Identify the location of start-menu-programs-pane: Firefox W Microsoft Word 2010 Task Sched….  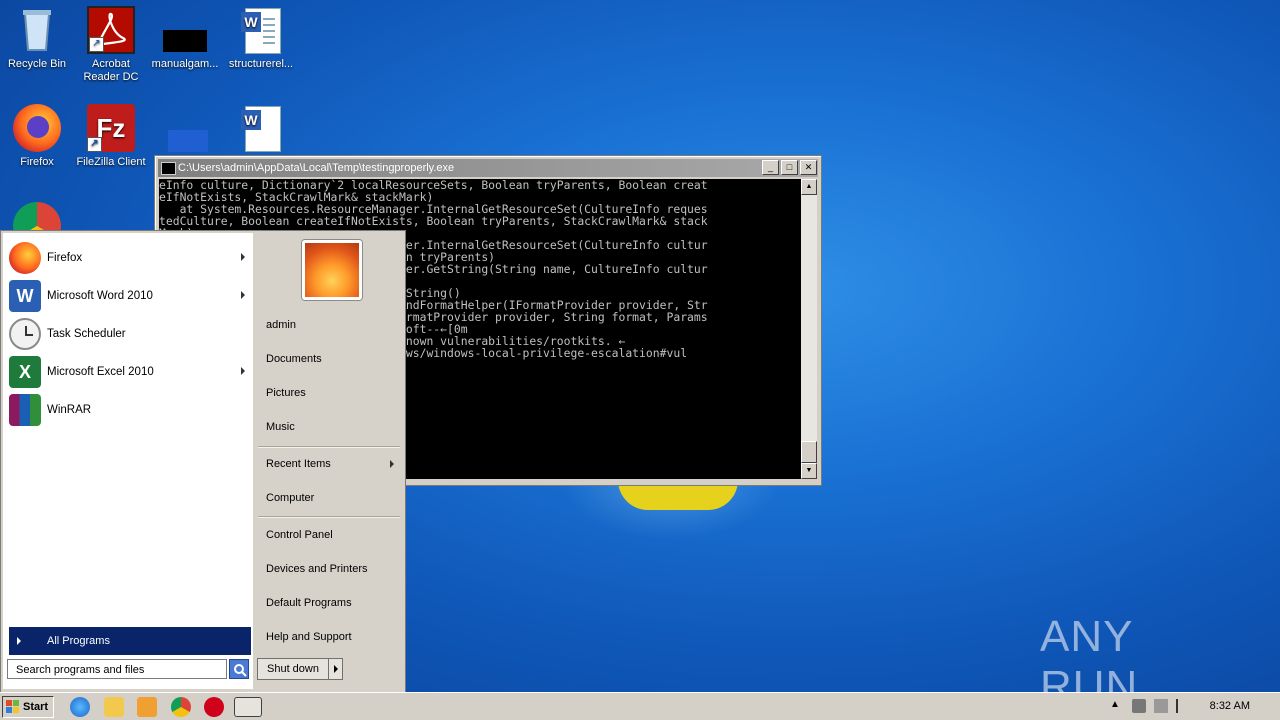
(128, 461).